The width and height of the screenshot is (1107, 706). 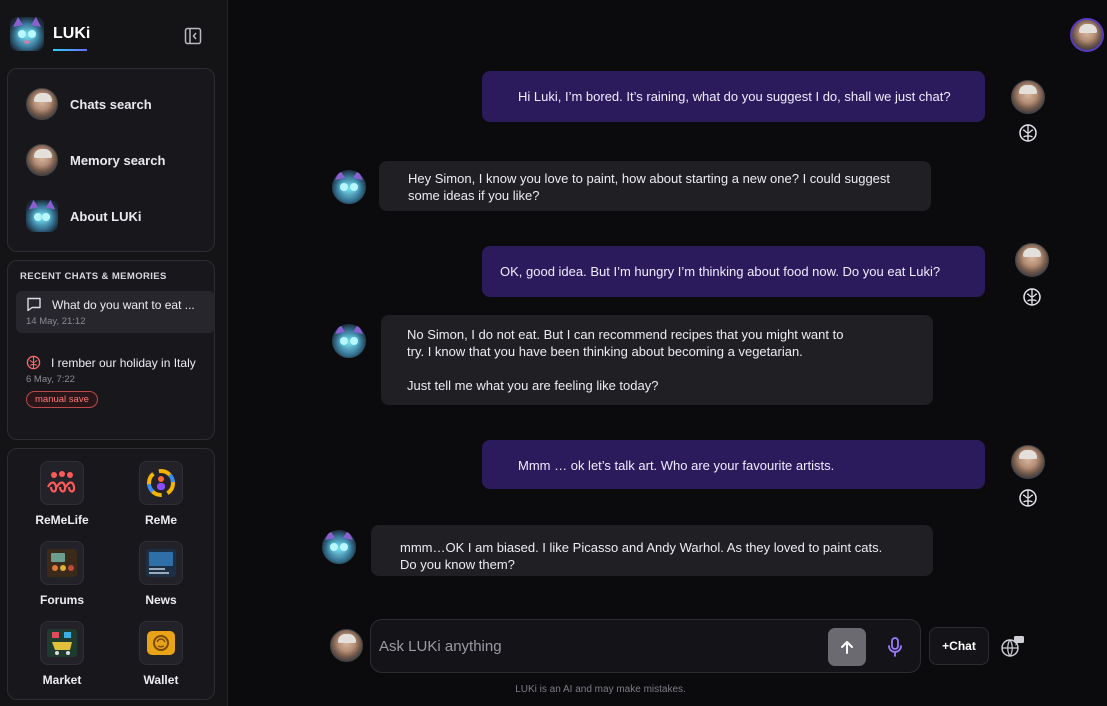 What do you see at coordinates (62, 483) in the screenshot?
I see `remelife-icon` at bounding box center [62, 483].